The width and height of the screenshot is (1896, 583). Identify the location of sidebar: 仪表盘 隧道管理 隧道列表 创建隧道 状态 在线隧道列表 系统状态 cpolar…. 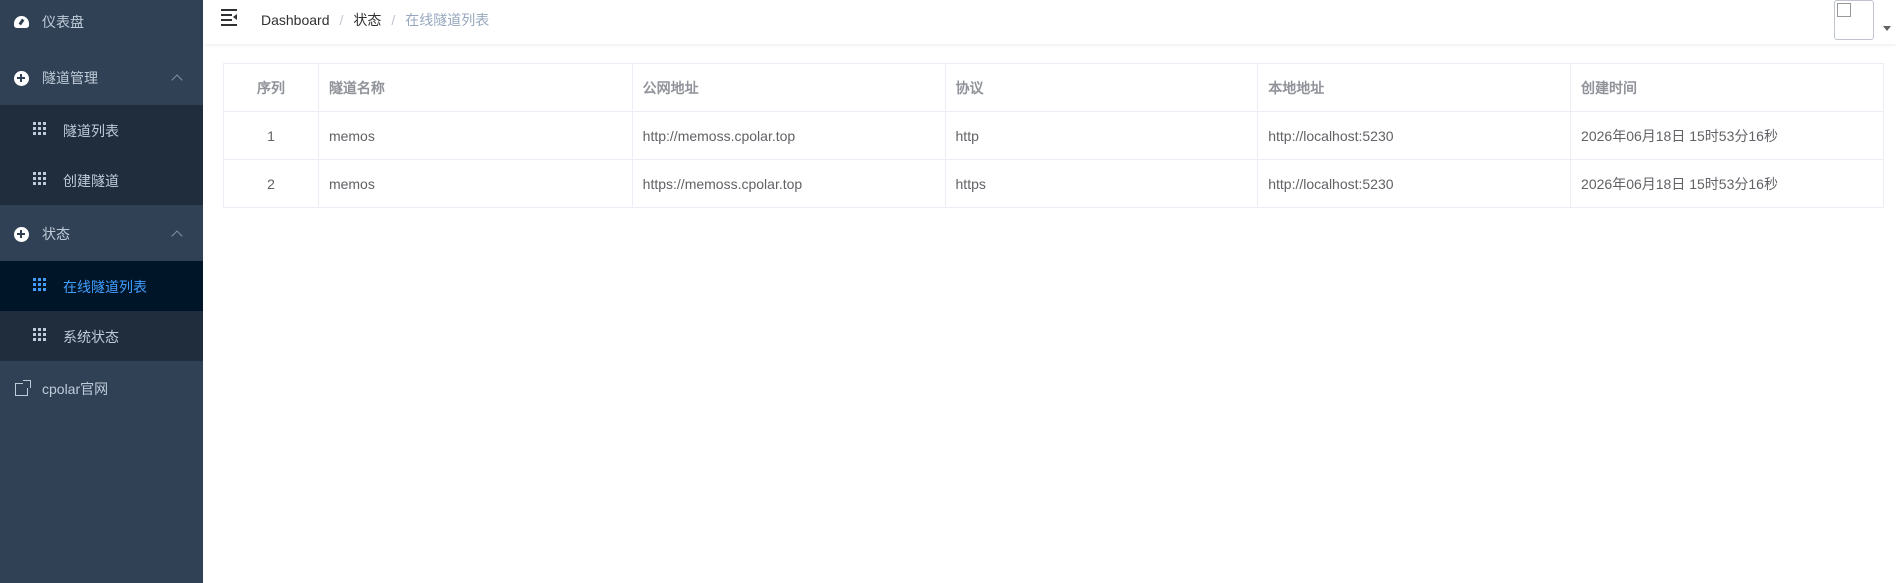
(101, 291).